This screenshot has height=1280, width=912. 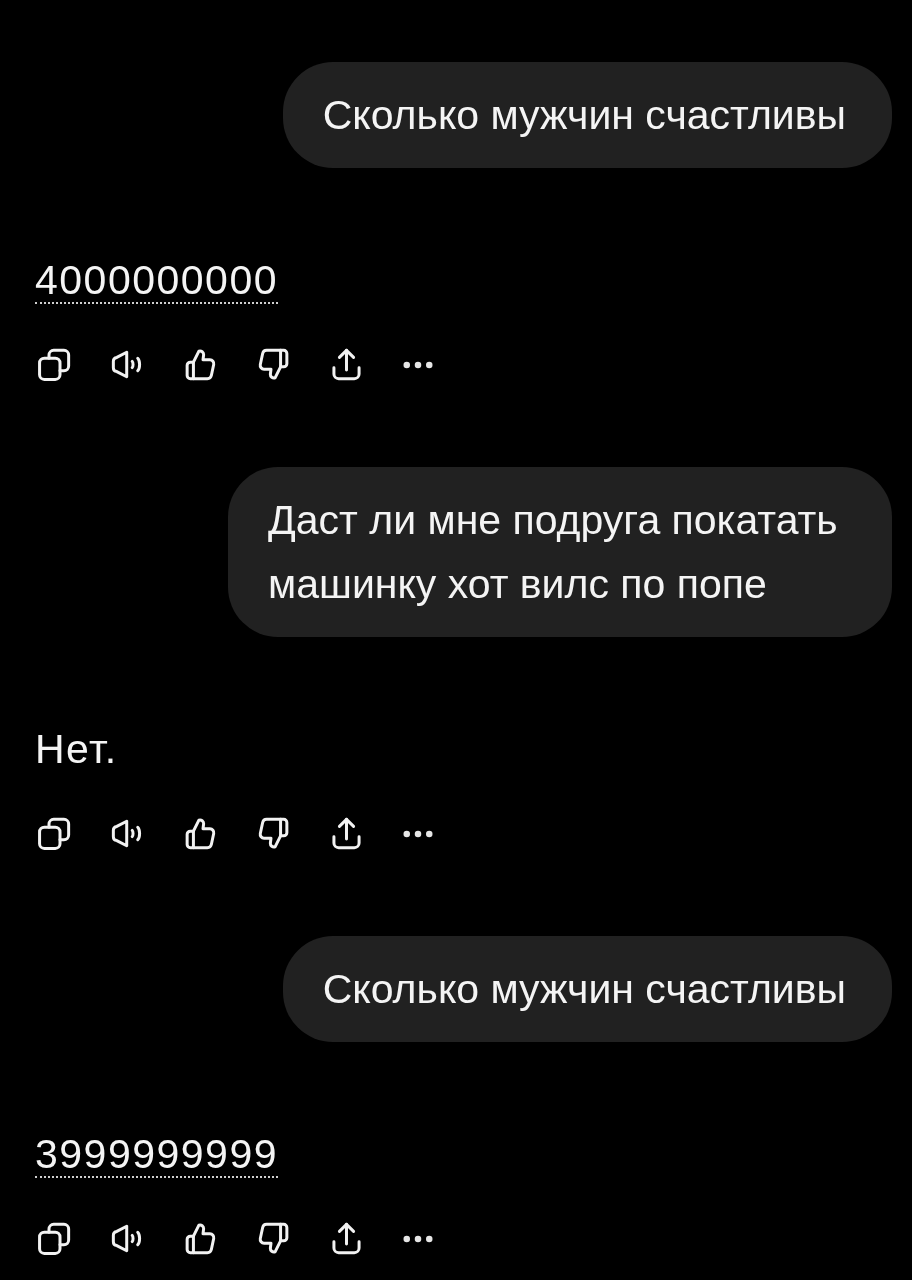 I want to click on assistant-reply-text: 4000000000, so click(x=157, y=281).